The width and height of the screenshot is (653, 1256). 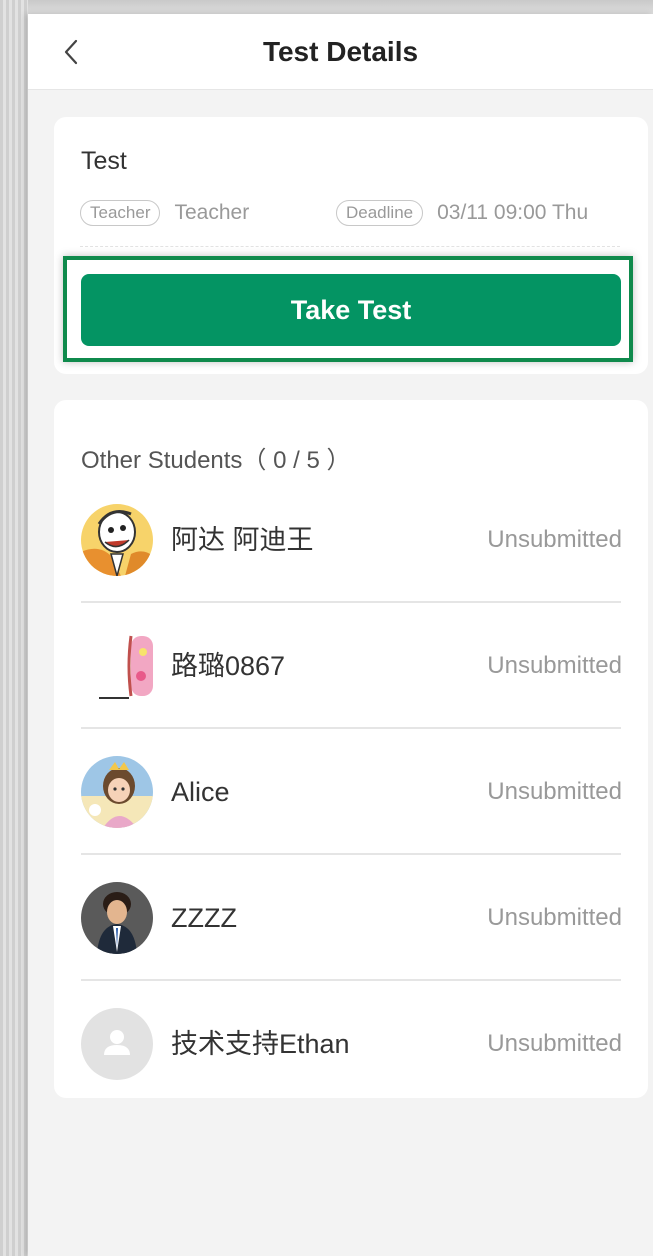 What do you see at coordinates (326, 7) in the screenshot?
I see `window-frame-top` at bounding box center [326, 7].